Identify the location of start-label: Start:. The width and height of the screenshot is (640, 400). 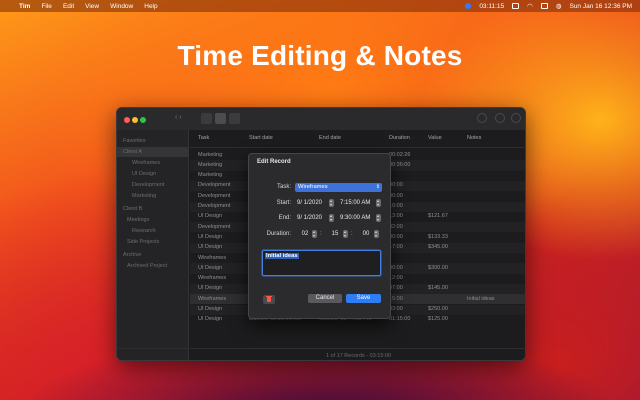
(283, 203).